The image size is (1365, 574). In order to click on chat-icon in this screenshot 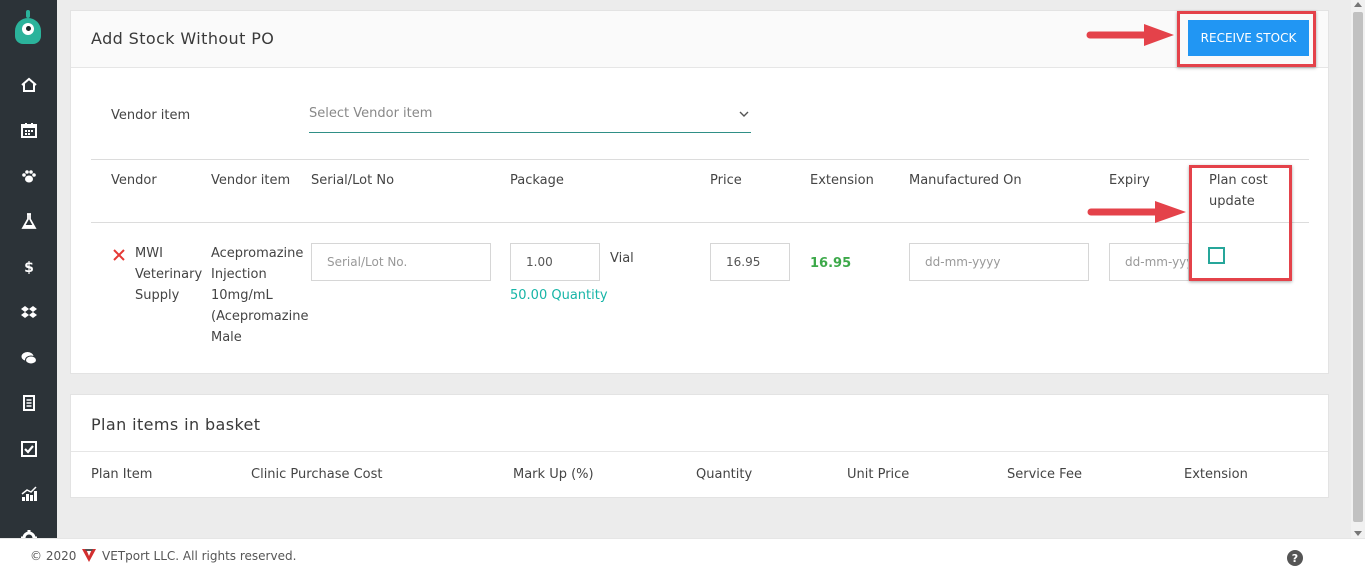, I will do `click(28, 358)`.